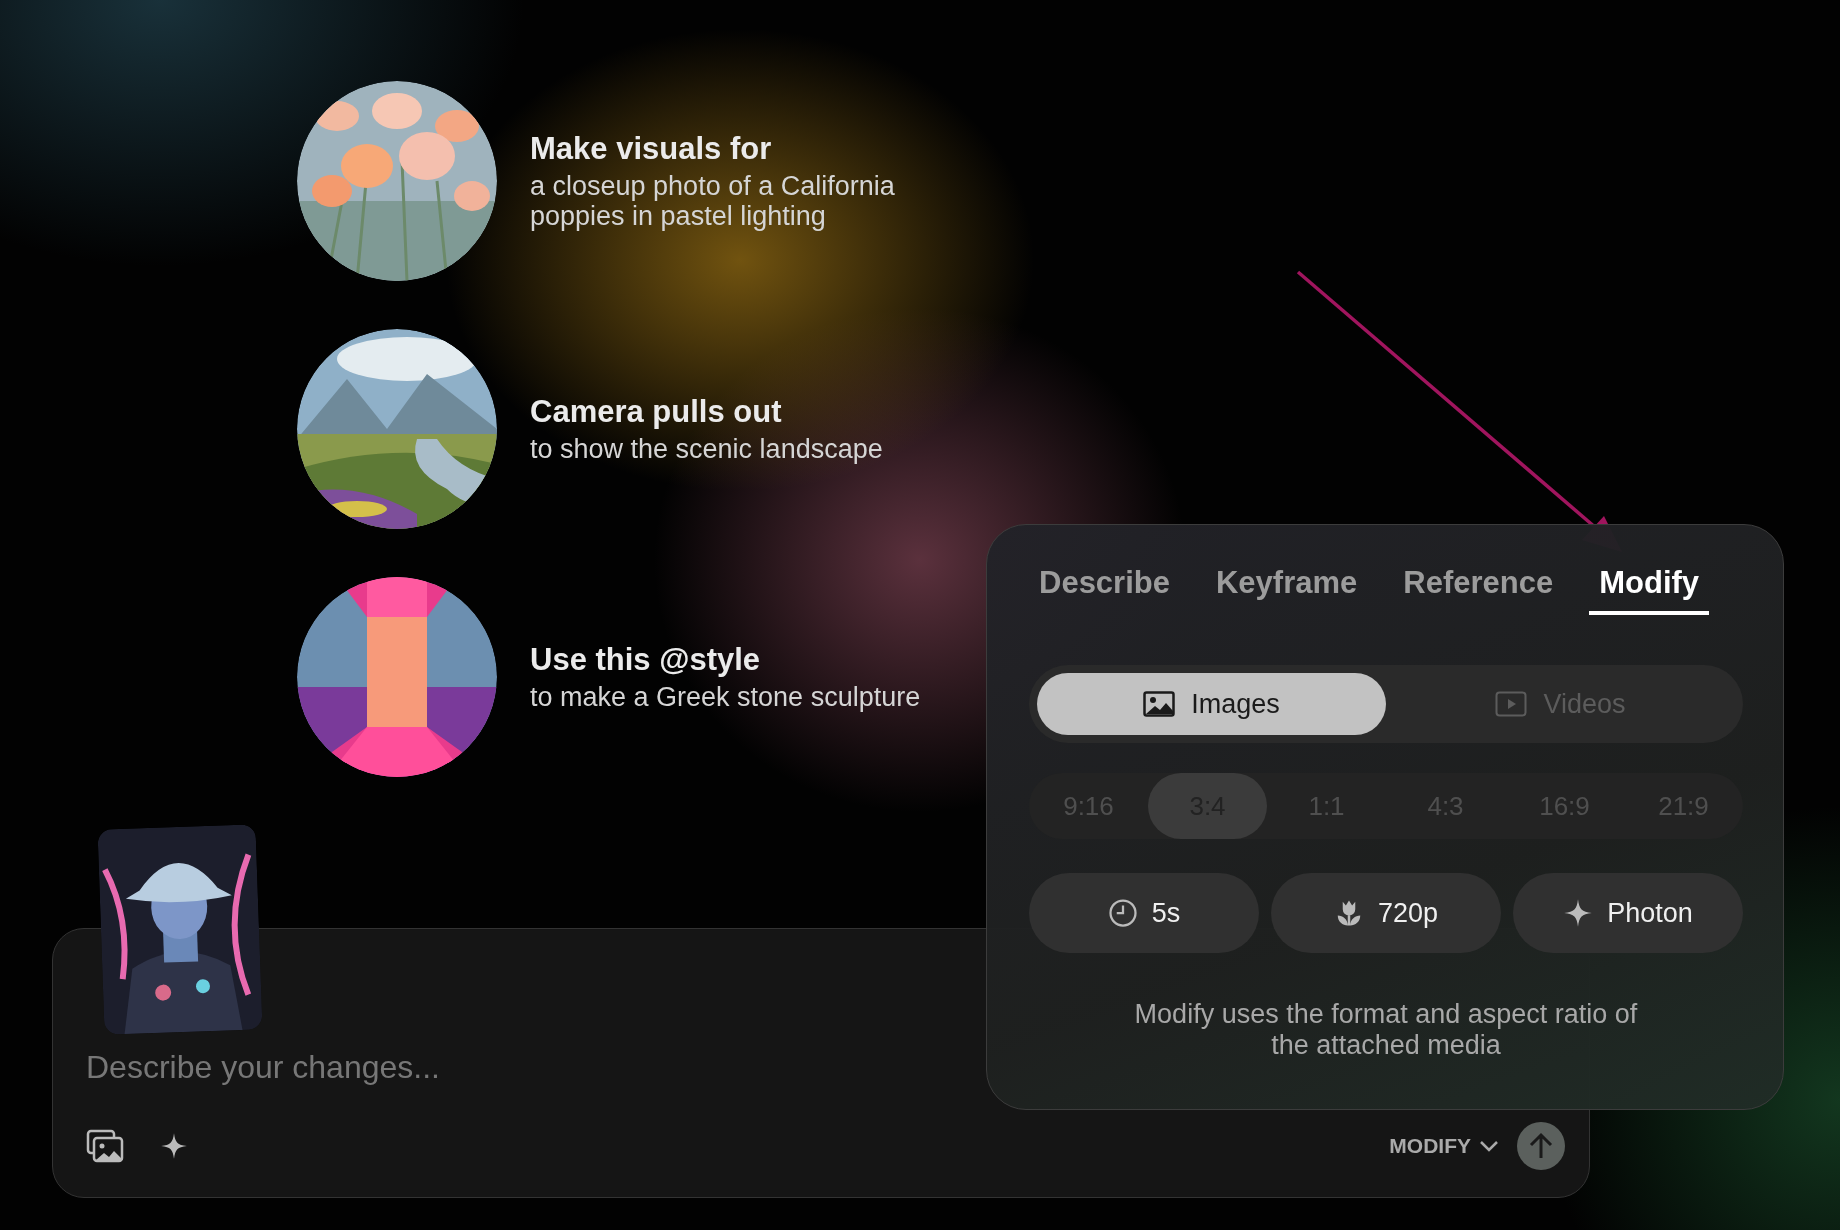 The image size is (1840, 1230). I want to click on suggestion-title: Make visuals for, so click(750, 148).